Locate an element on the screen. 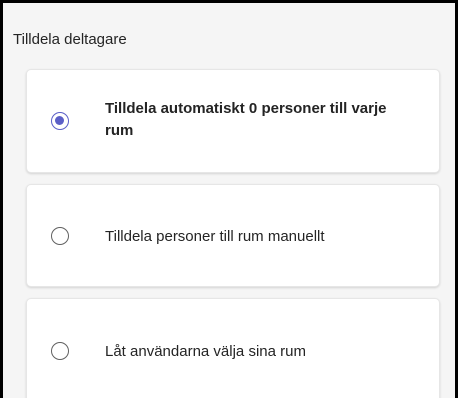  radio-button-selected is located at coordinates (60, 121).